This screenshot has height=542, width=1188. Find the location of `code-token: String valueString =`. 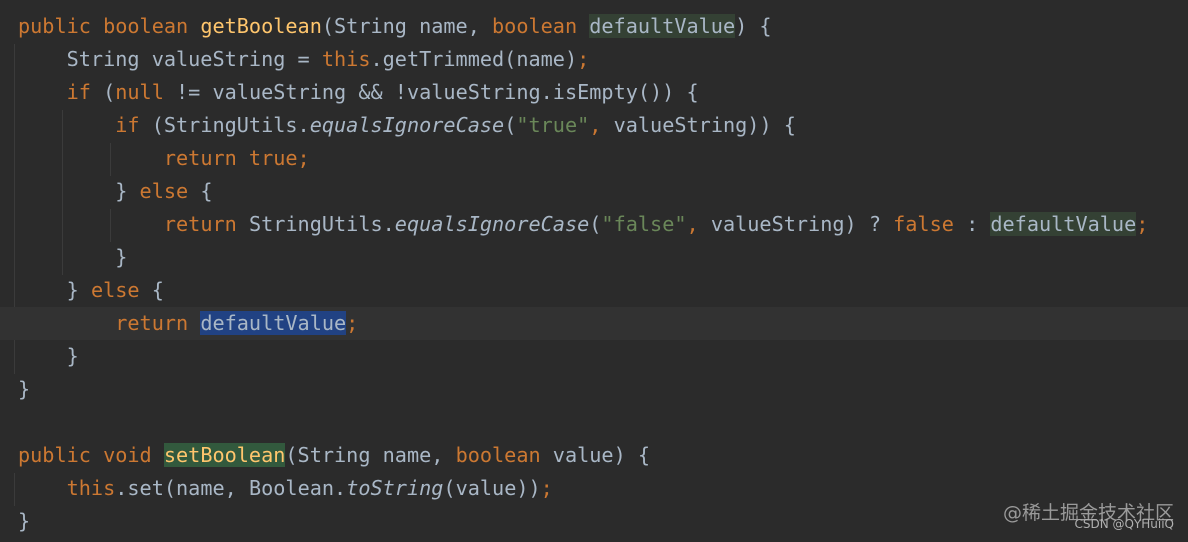

code-token: String valueString = is located at coordinates (170, 59).